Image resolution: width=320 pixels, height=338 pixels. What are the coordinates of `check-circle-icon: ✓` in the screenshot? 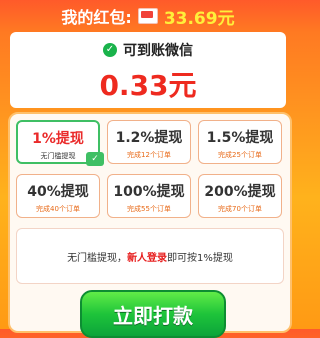 It's located at (110, 50).